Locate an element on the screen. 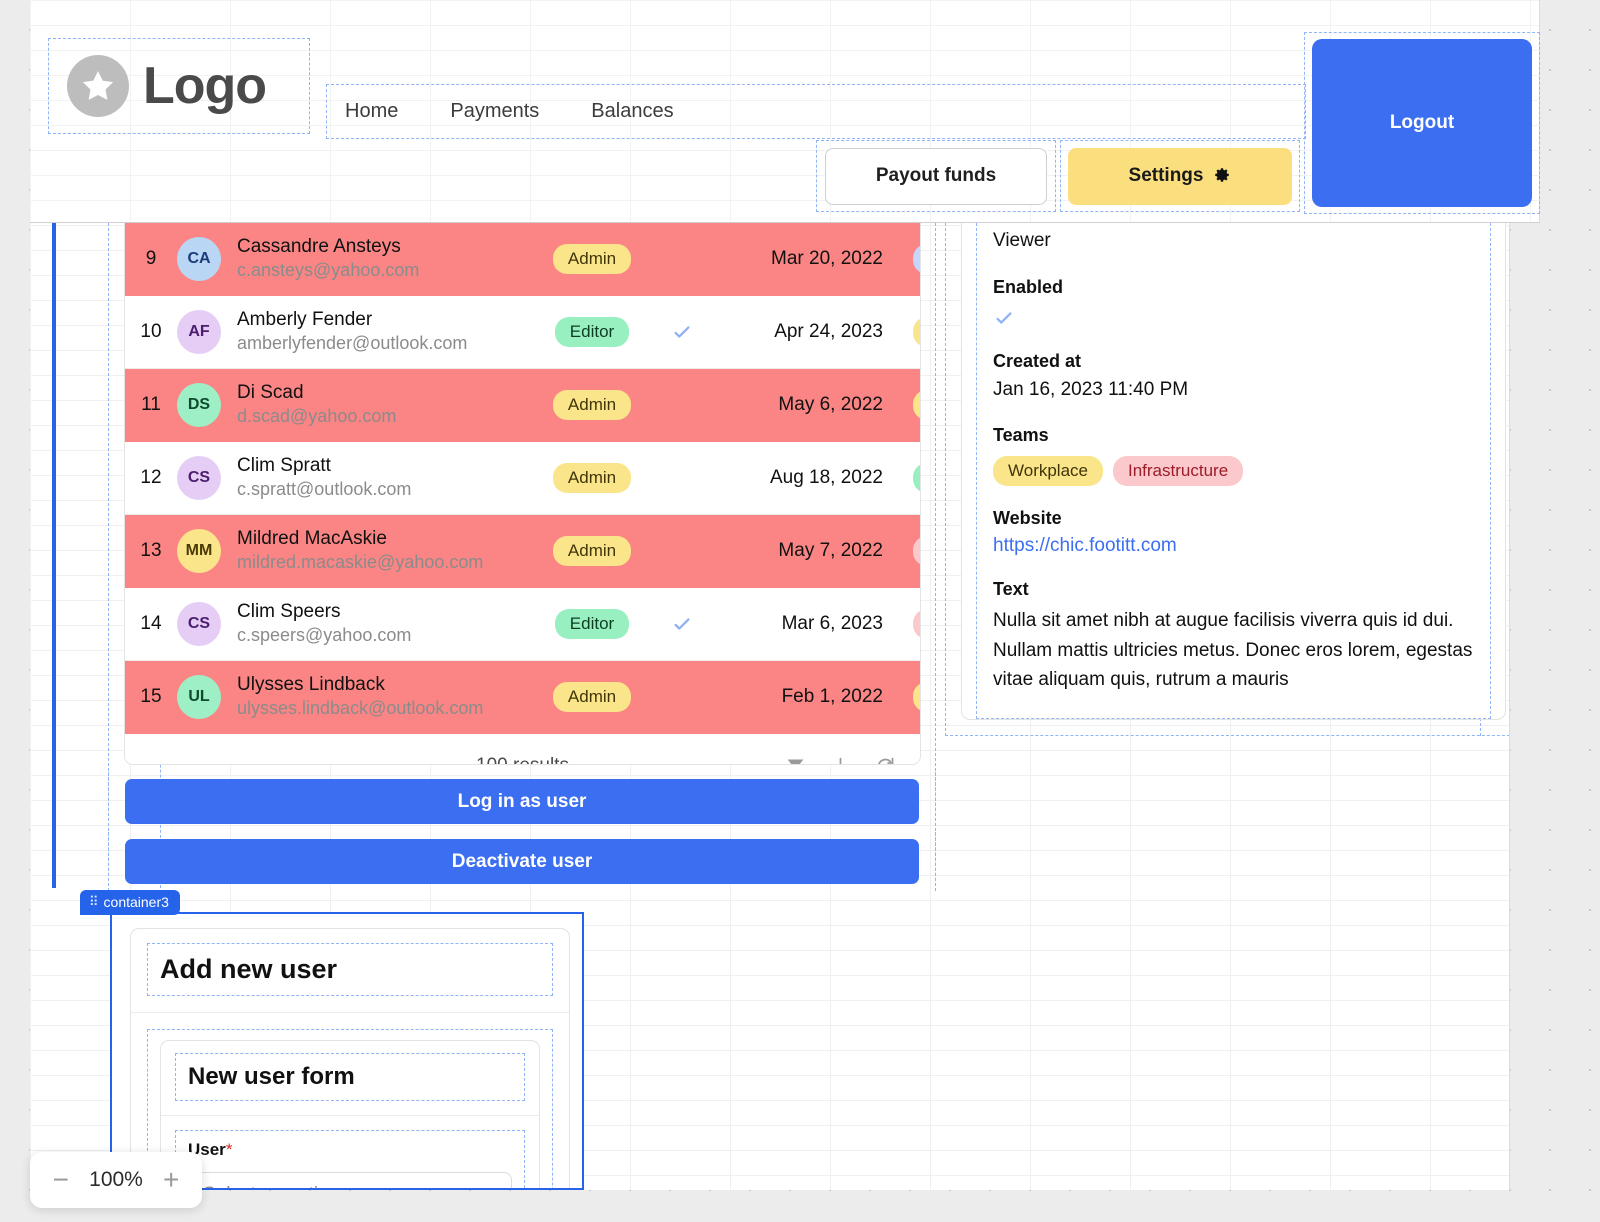 The height and width of the screenshot is (1222, 1600). new-user-form-title-wrap: New user form is located at coordinates (350, 1077).